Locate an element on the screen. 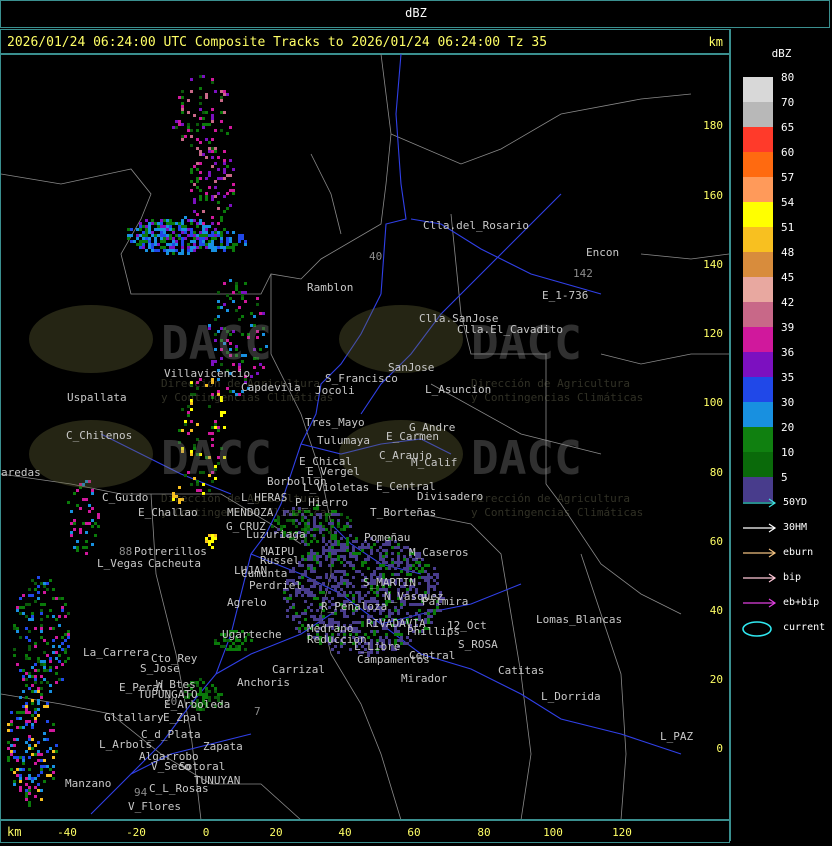 The height and width of the screenshot is (846, 832). place-label: Palmira is located at coordinates (445, 601).